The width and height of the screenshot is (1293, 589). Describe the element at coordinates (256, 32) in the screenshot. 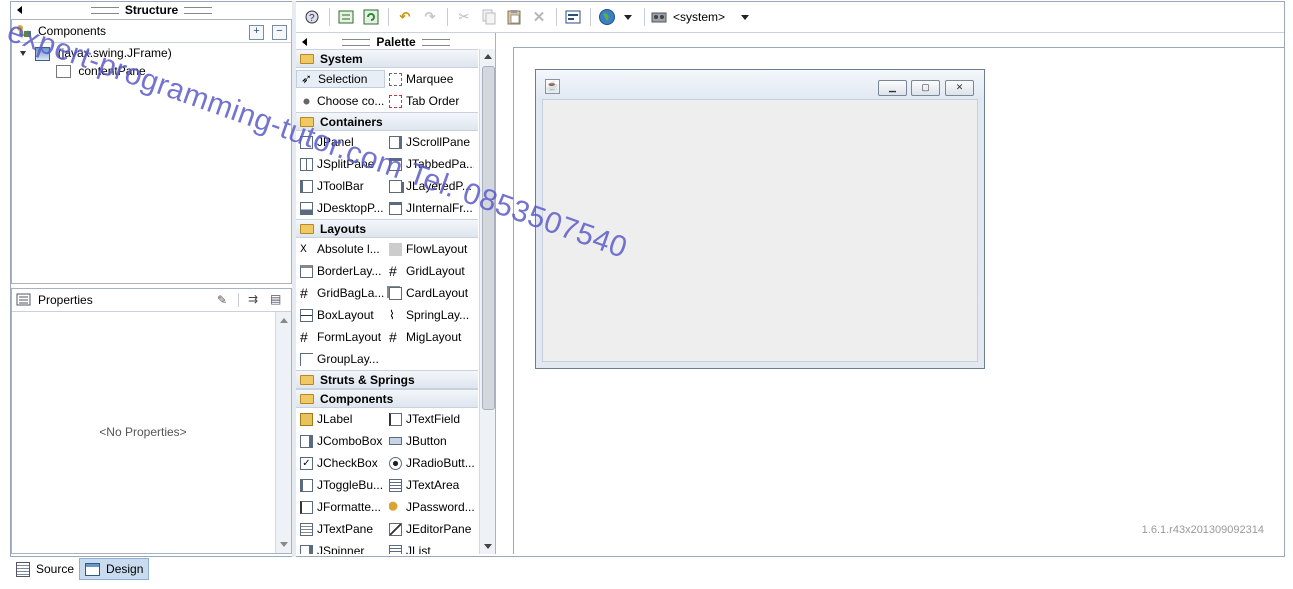

I see `expand-all-icon: +` at that location.